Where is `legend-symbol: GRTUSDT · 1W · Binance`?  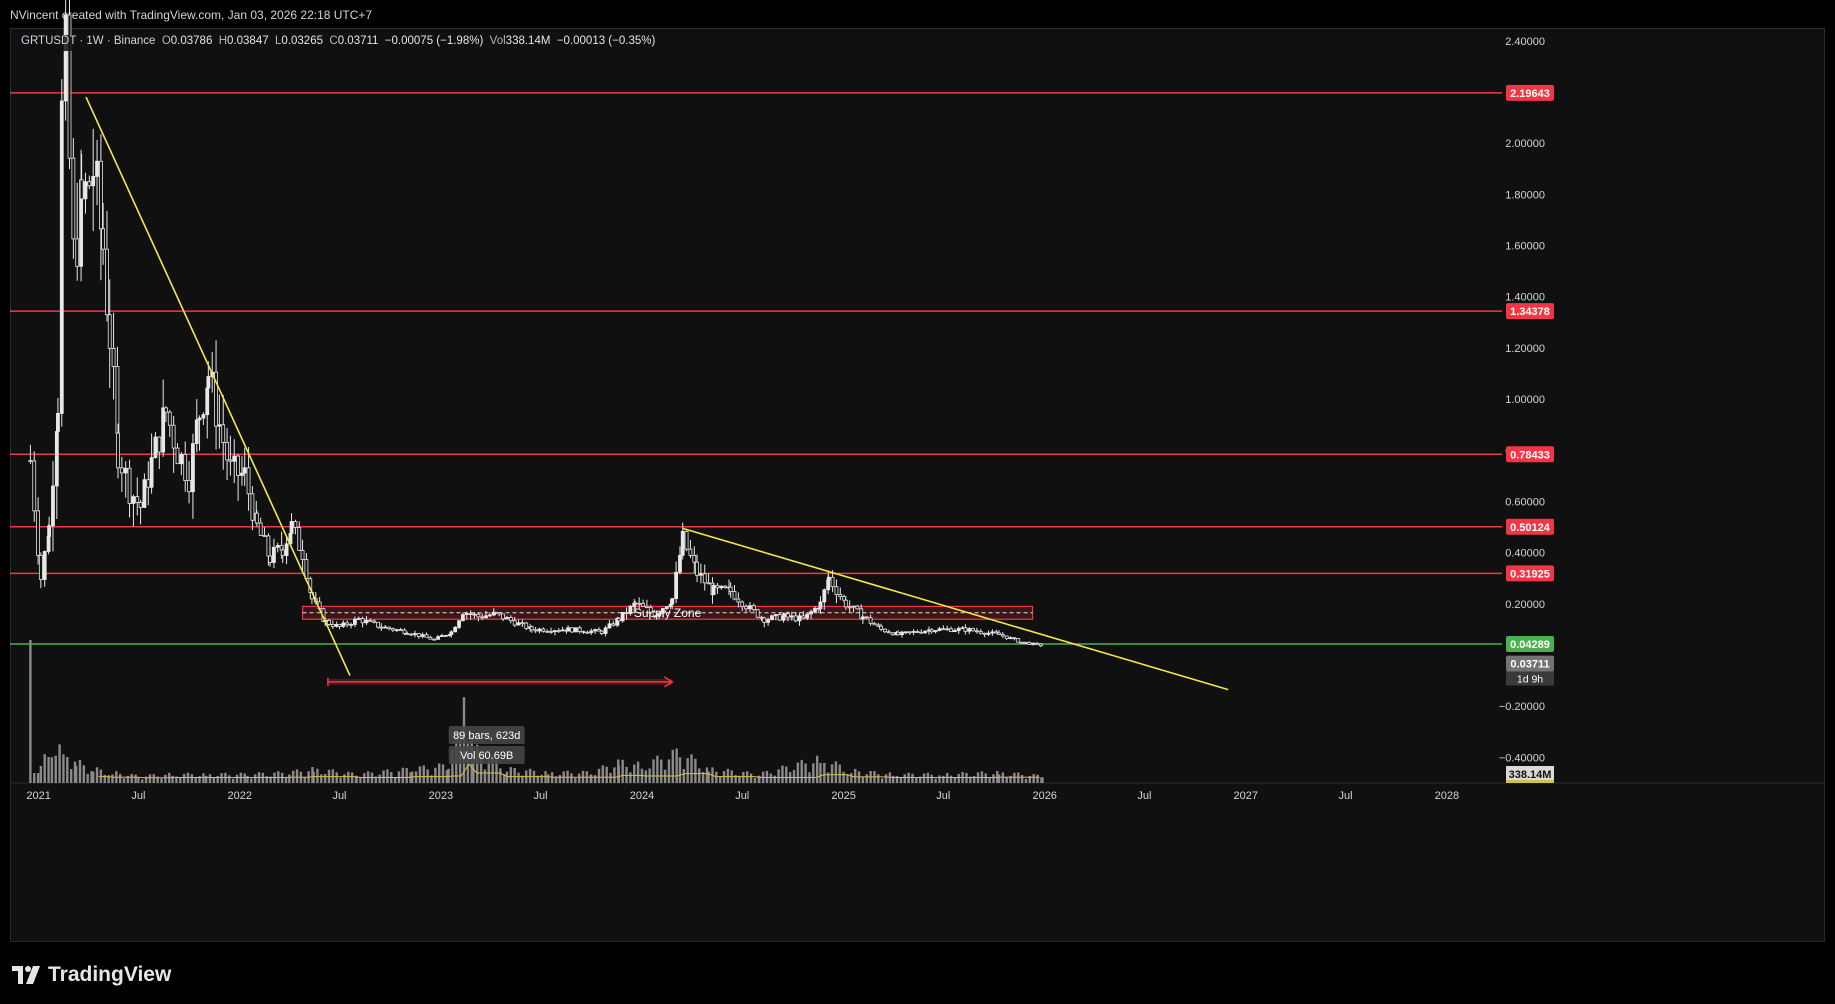
legend-symbol: GRTUSDT · 1W · Binance is located at coordinates (88, 41).